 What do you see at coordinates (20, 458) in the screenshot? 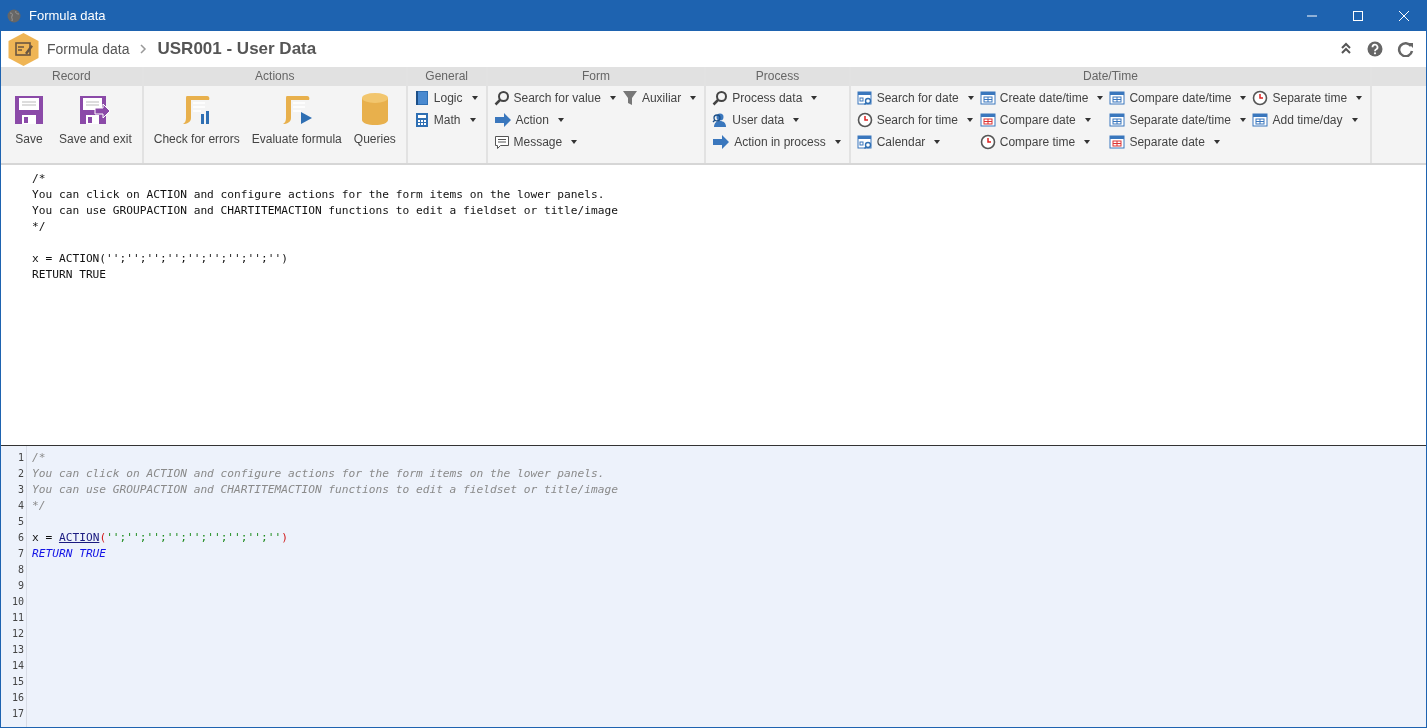
I see `line-number: 1` at bounding box center [20, 458].